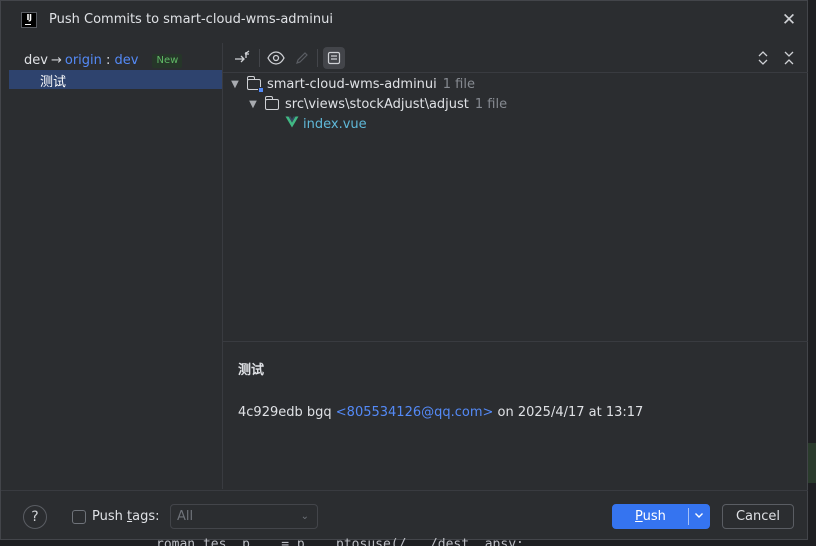 Image resolution: width=816 pixels, height=546 pixels. Describe the element at coordinates (699, 516) in the screenshot. I see `push-options-chevron-icon` at that location.